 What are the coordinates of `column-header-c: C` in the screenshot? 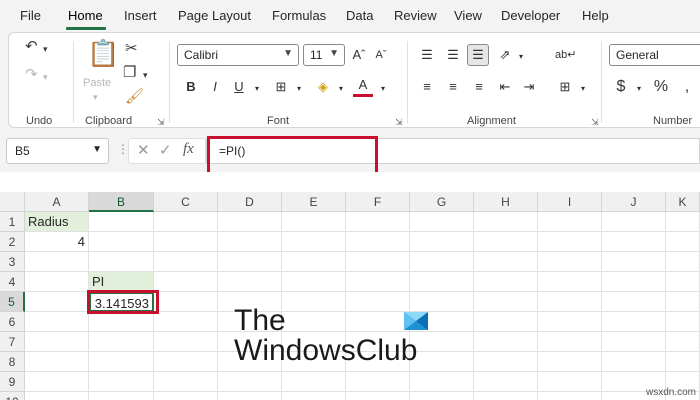 It's located at (186, 202).